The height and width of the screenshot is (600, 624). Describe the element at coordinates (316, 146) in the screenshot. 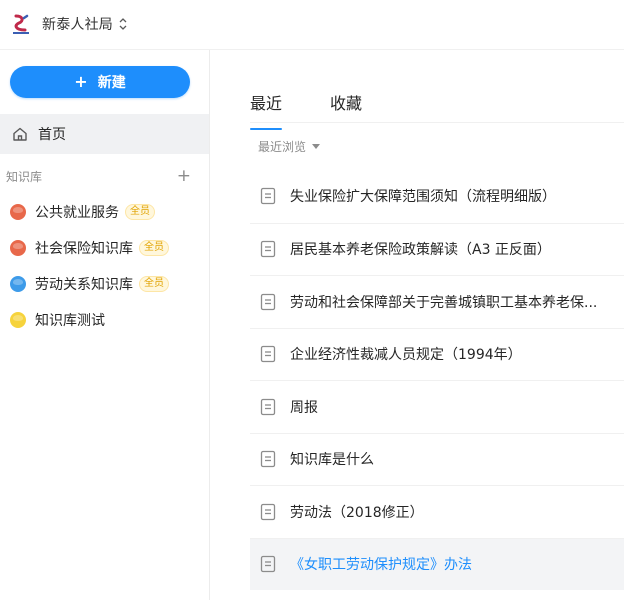

I see `caret-down-icon` at that location.